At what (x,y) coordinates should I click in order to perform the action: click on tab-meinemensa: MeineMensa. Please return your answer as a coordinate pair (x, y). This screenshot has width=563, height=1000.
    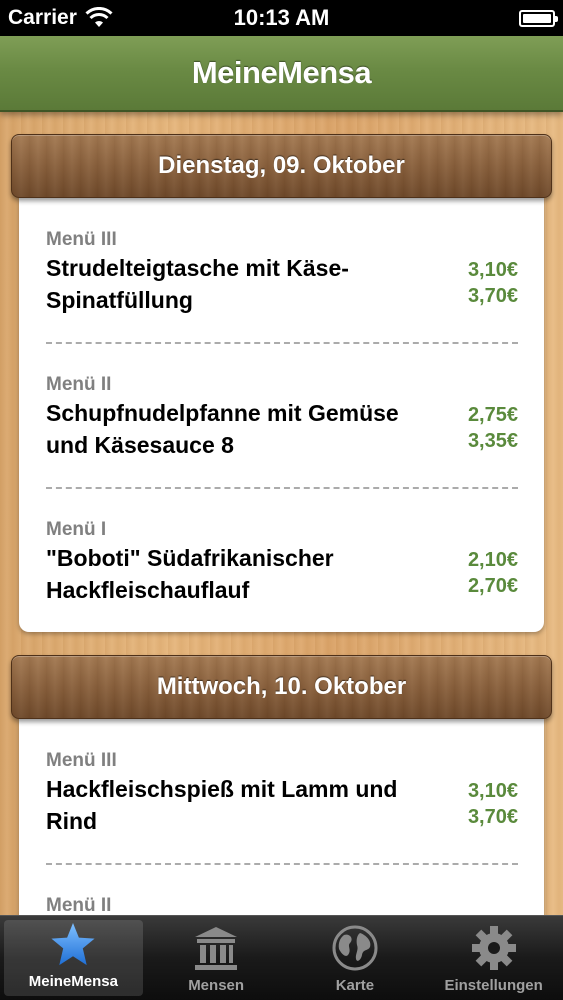
    Looking at the image, I should click on (73, 958).